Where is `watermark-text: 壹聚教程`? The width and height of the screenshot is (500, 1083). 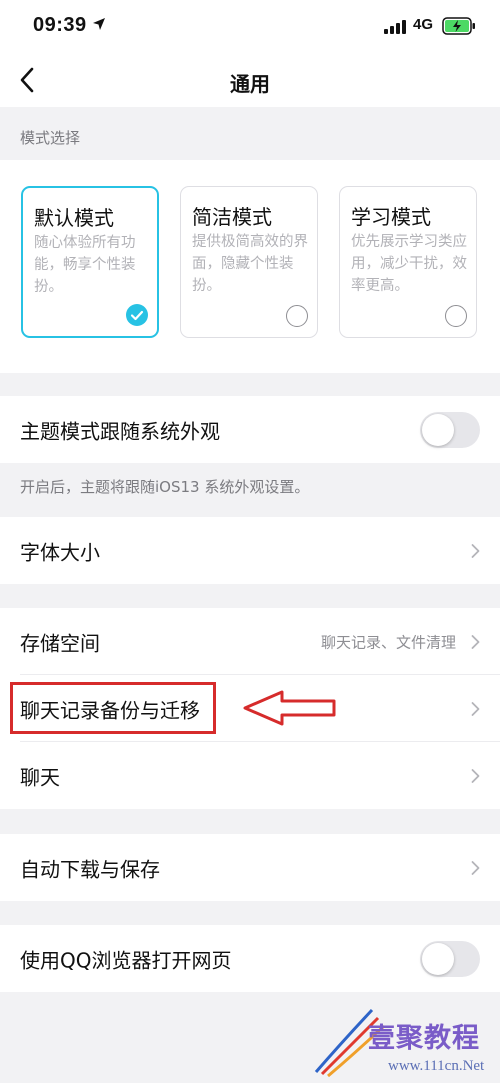
watermark-text: 壹聚教程 is located at coordinates (424, 1038).